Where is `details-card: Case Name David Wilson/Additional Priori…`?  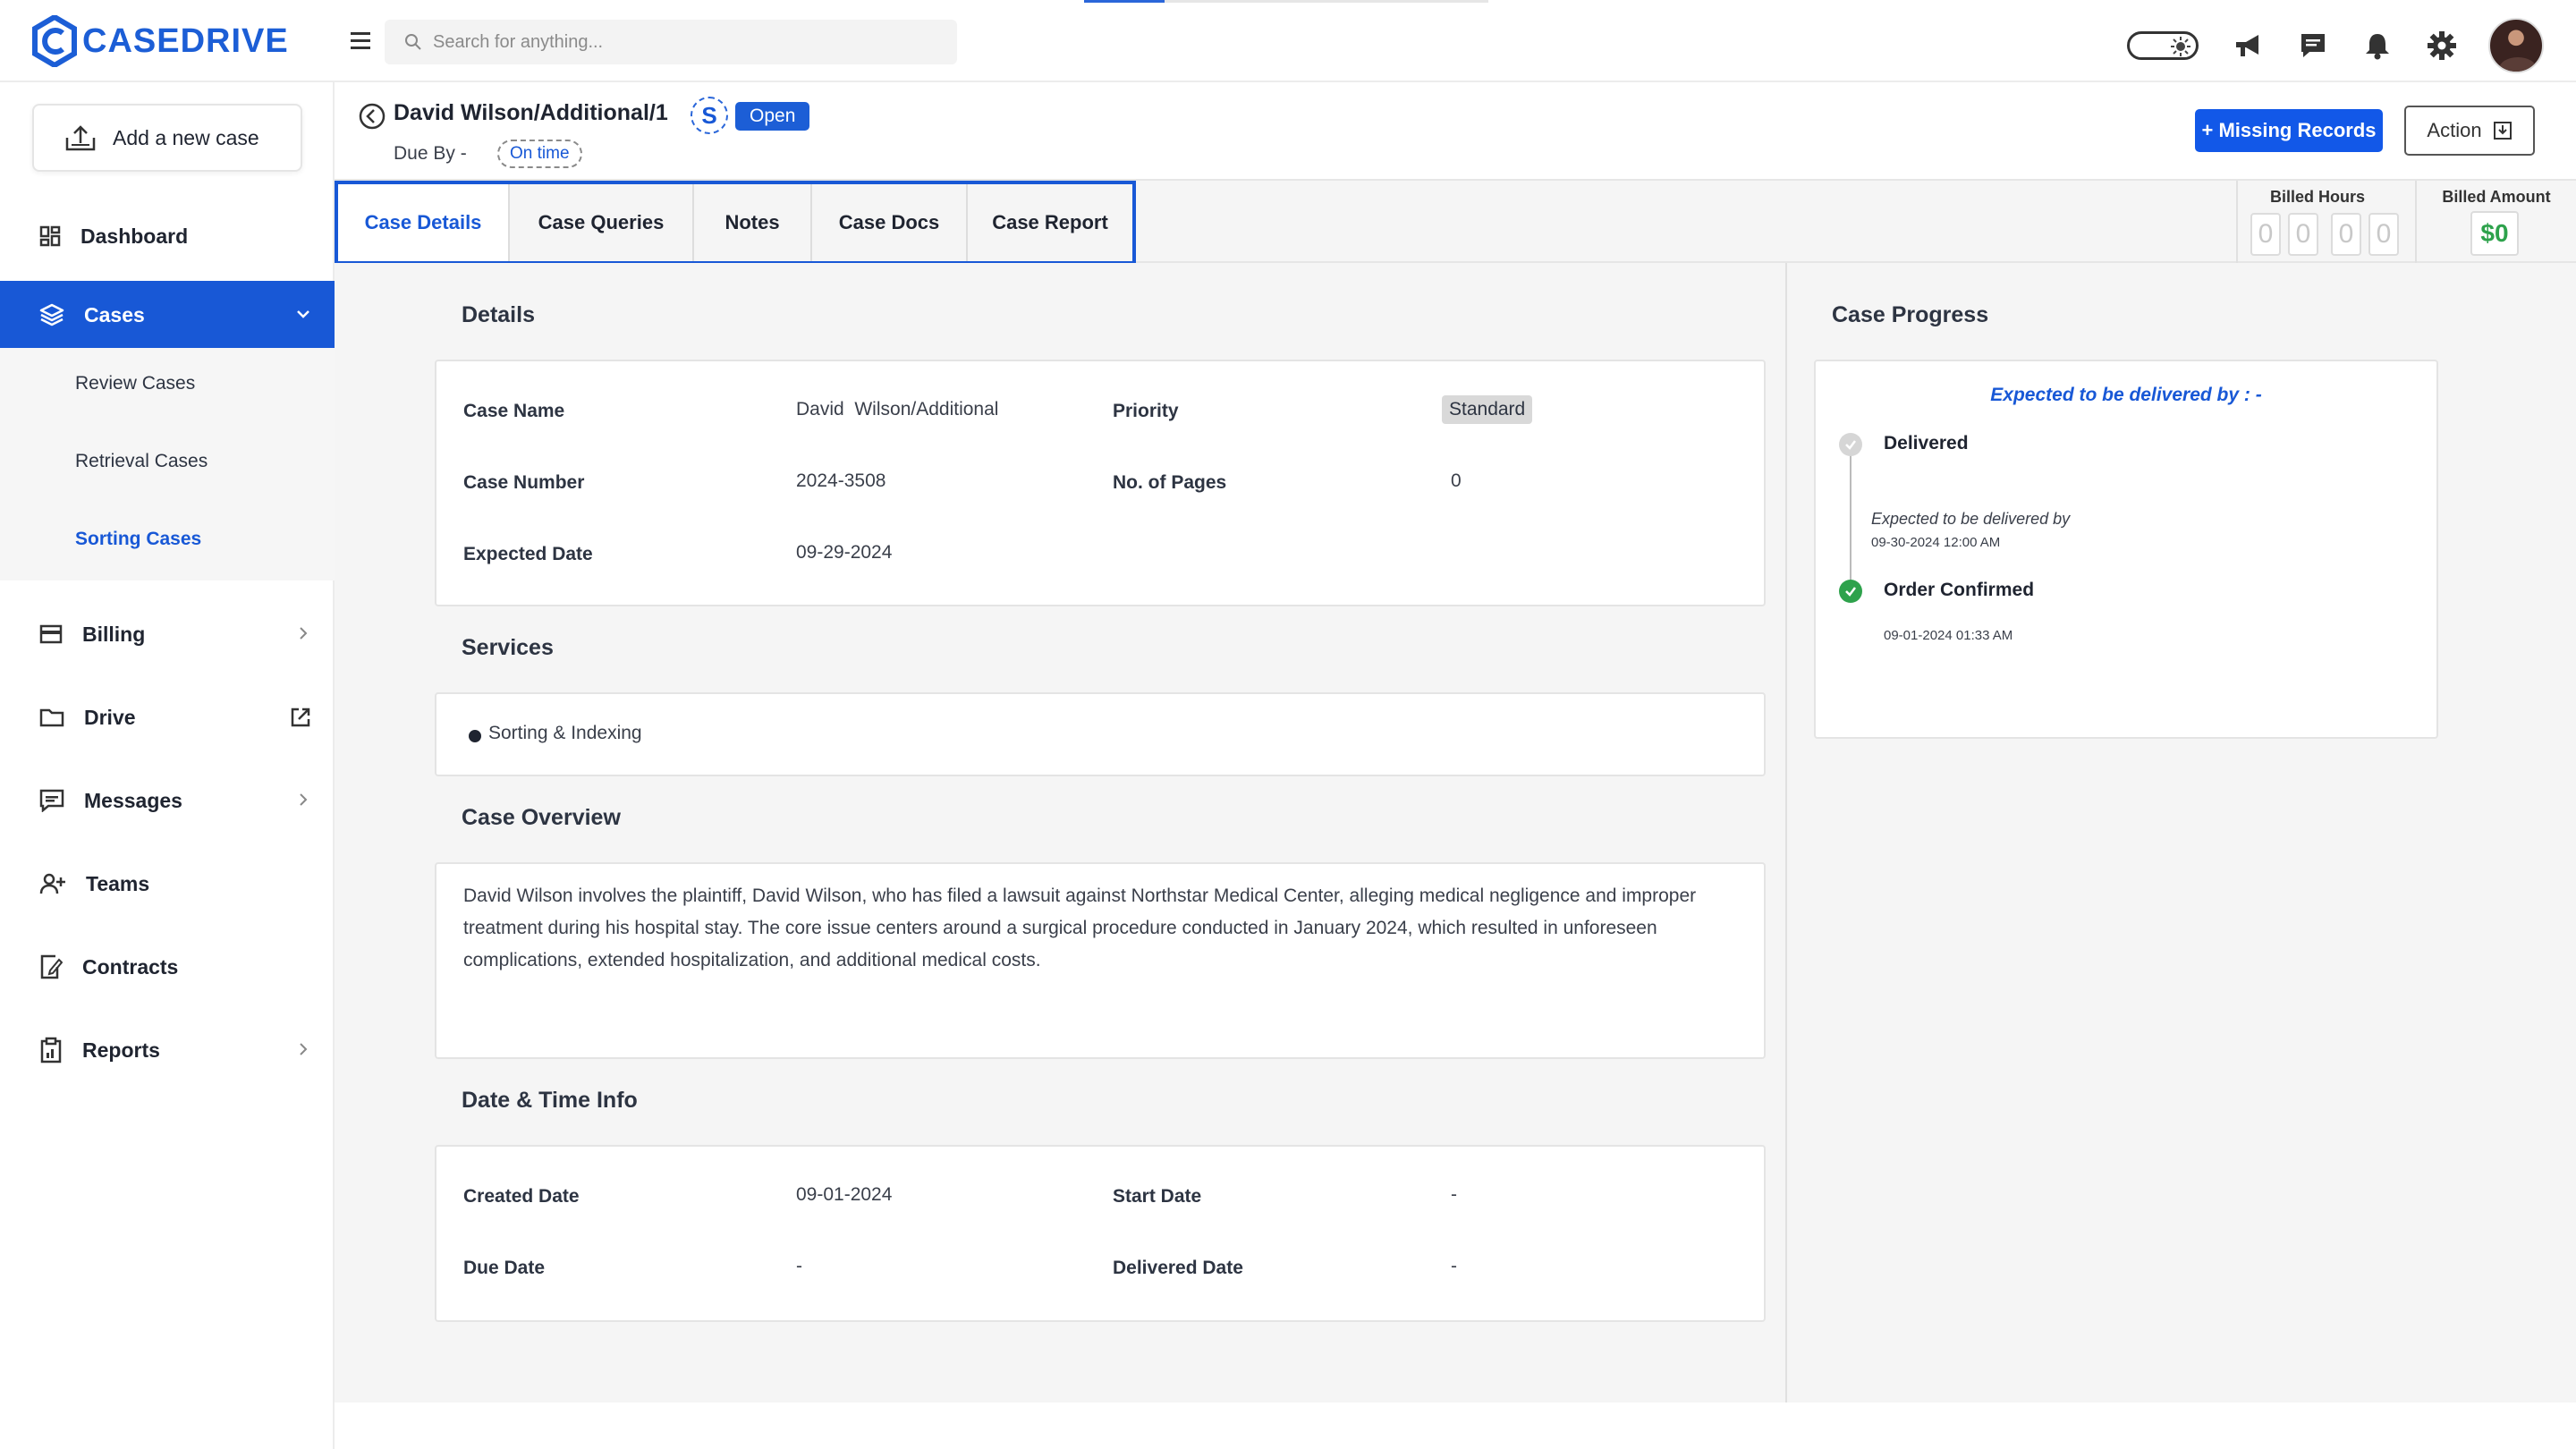
details-card: Case Name David Wilson/Additional Priori… is located at coordinates (1100, 483).